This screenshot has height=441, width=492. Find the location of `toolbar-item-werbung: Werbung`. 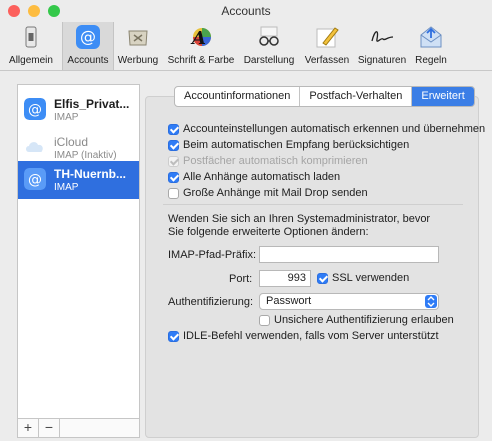

toolbar-item-werbung: Werbung is located at coordinates (138, 46).